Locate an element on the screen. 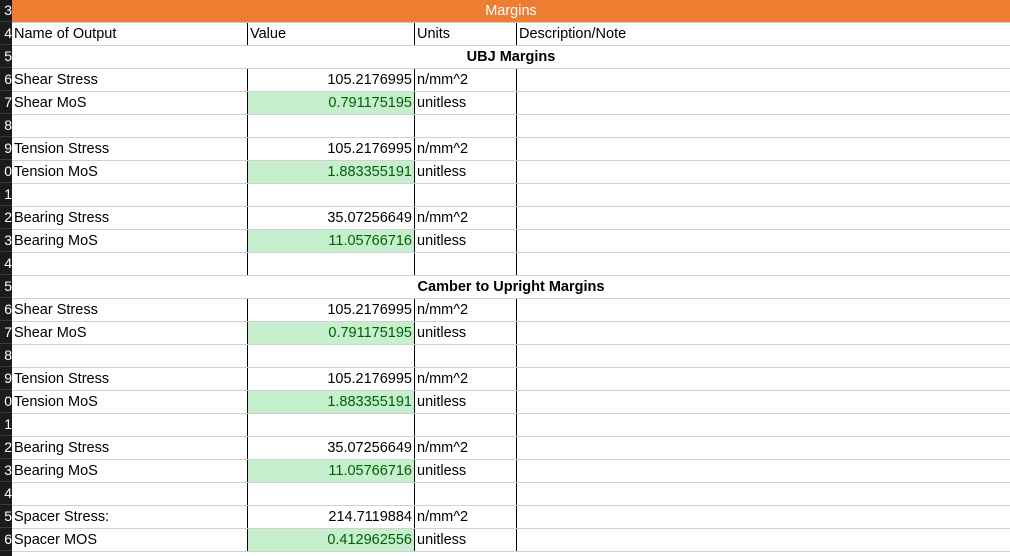 The height and width of the screenshot is (556, 1010). table-row: Shear MoS 0.791175195 unitless is located at coordinates (511, 333).